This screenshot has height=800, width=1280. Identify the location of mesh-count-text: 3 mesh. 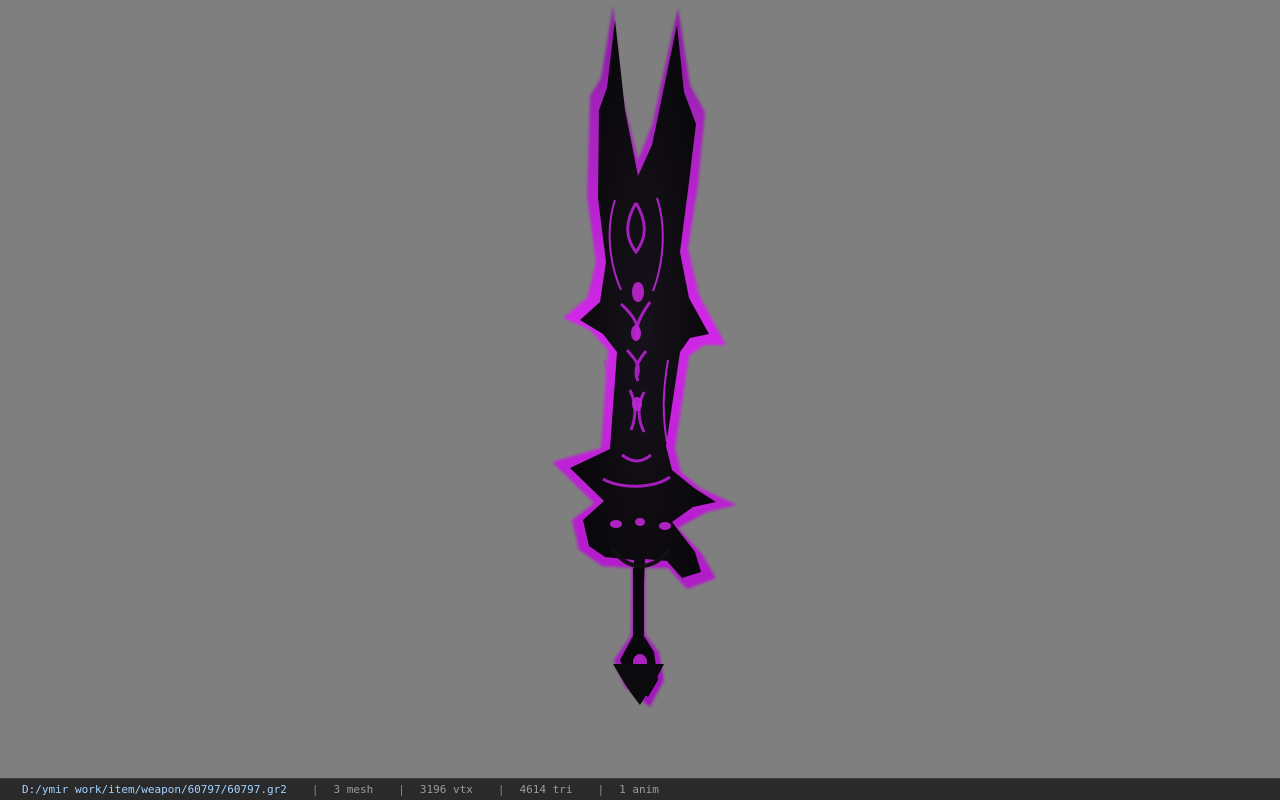
(353, 789).